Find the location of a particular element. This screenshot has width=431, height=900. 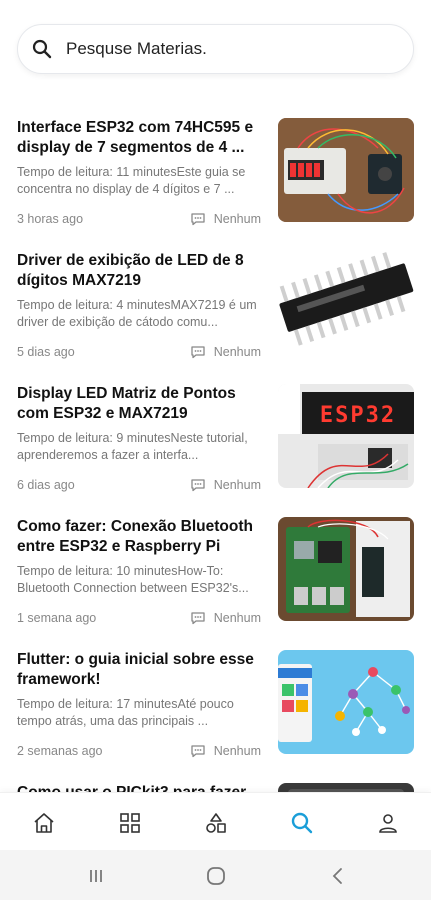

article-card: Como usar o PICkit3 para fazer is located at coordinates (215, 783).